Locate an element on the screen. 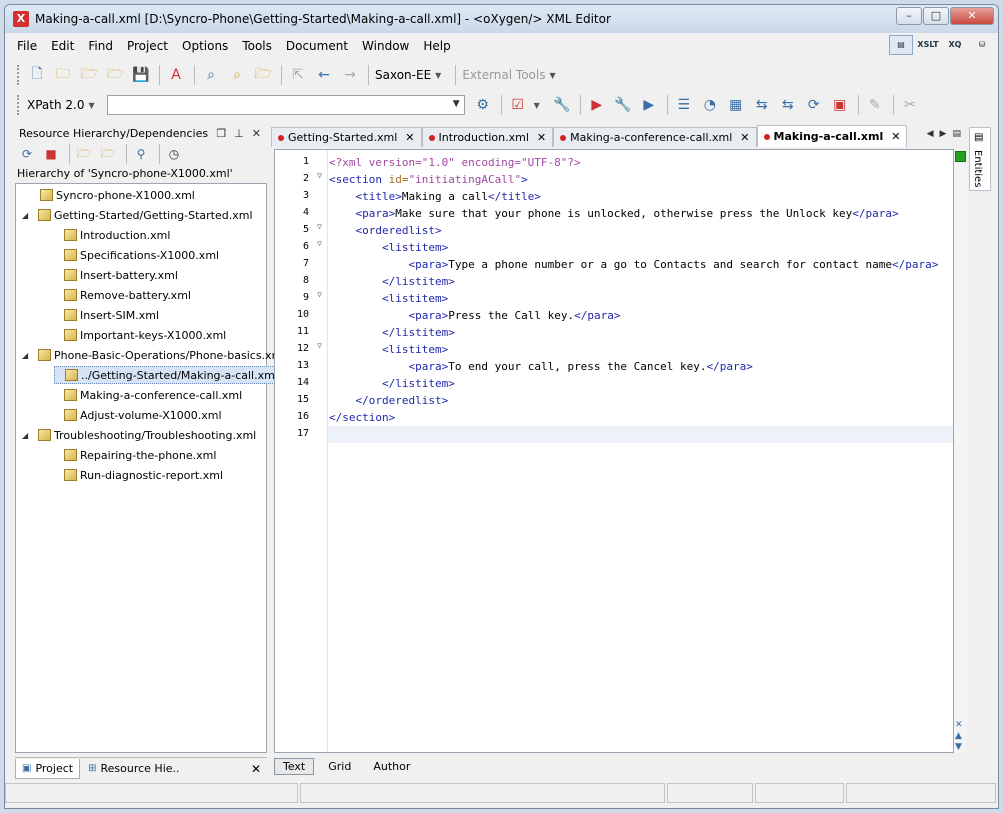 The height and width of the screenshot is (813, 1003). wsdl-soap-icon: ✎ is located at coordinates (875, 105).